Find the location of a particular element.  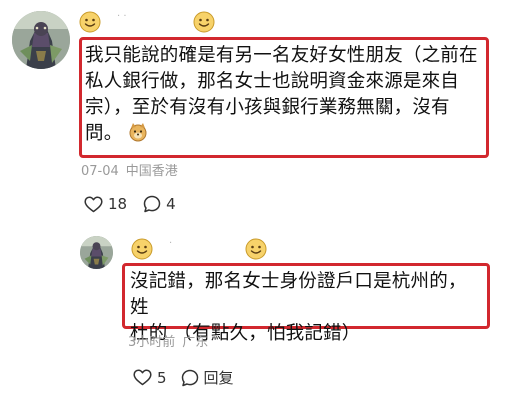

reply-commenter-avatar is located at coordinates (96, 252).